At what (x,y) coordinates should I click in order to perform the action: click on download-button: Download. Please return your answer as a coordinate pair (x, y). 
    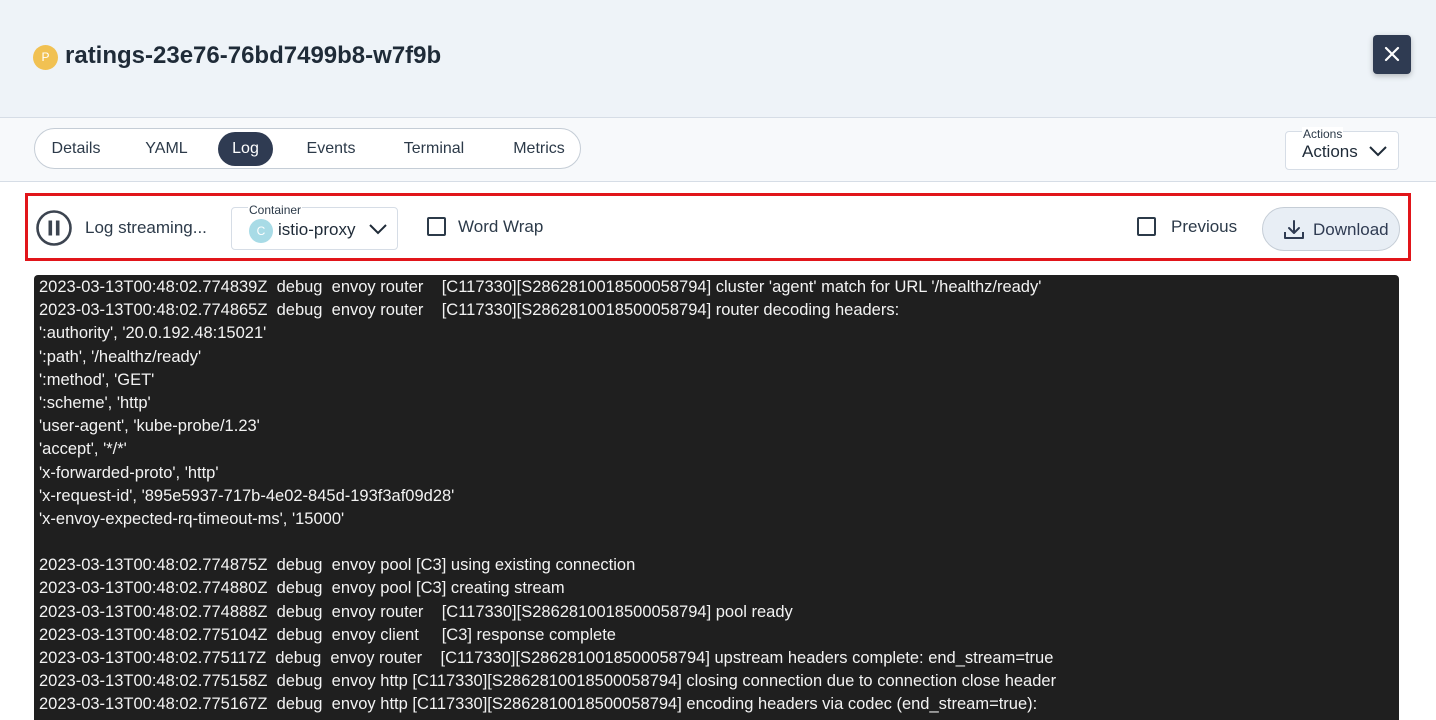
    Looking at the image, I should click on (1331, 229).